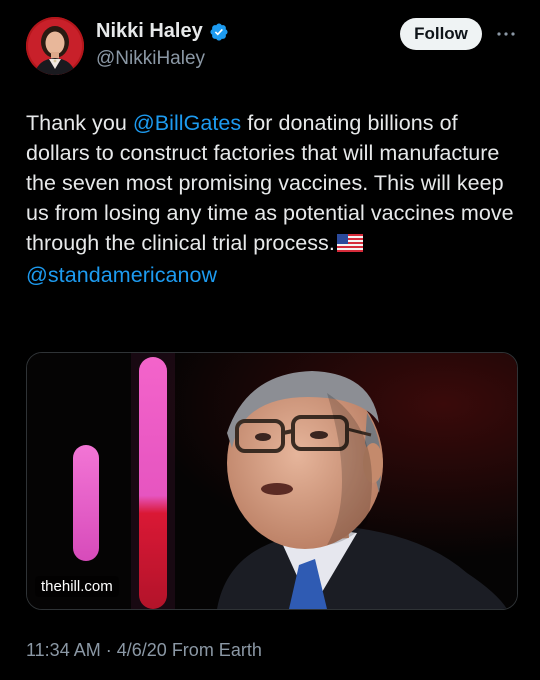 This screenshot has width=540, height=680. I want to click on author-display-name: Nikki Haley, so click(149, 31).